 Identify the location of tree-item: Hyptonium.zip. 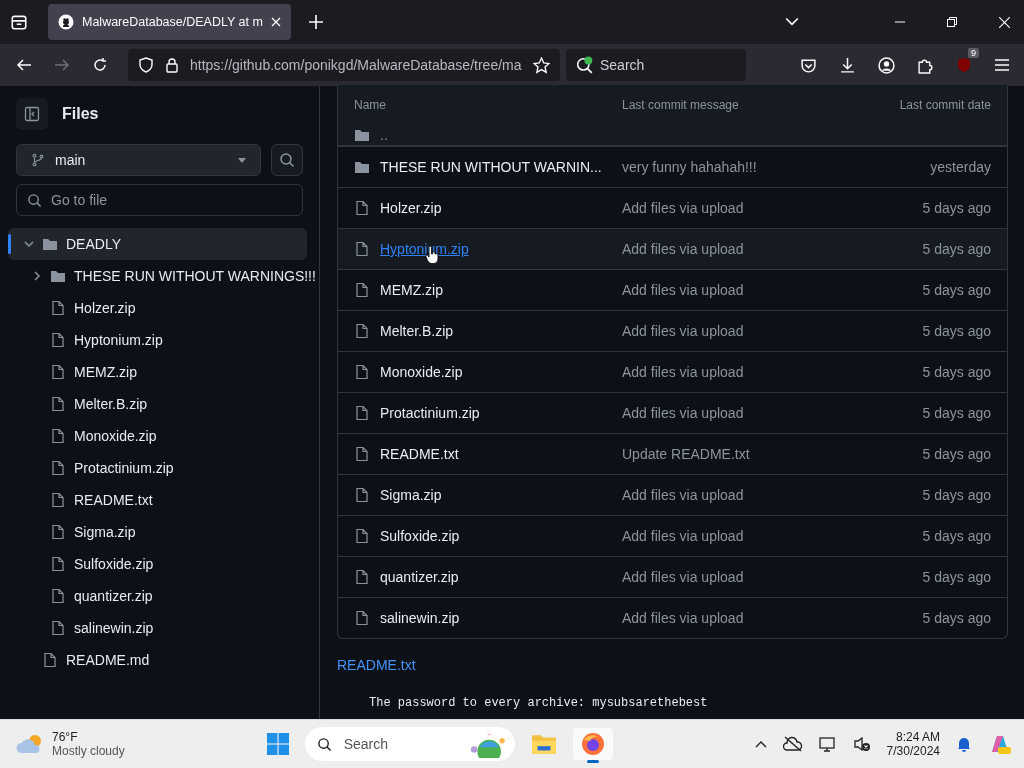
(157, 340).